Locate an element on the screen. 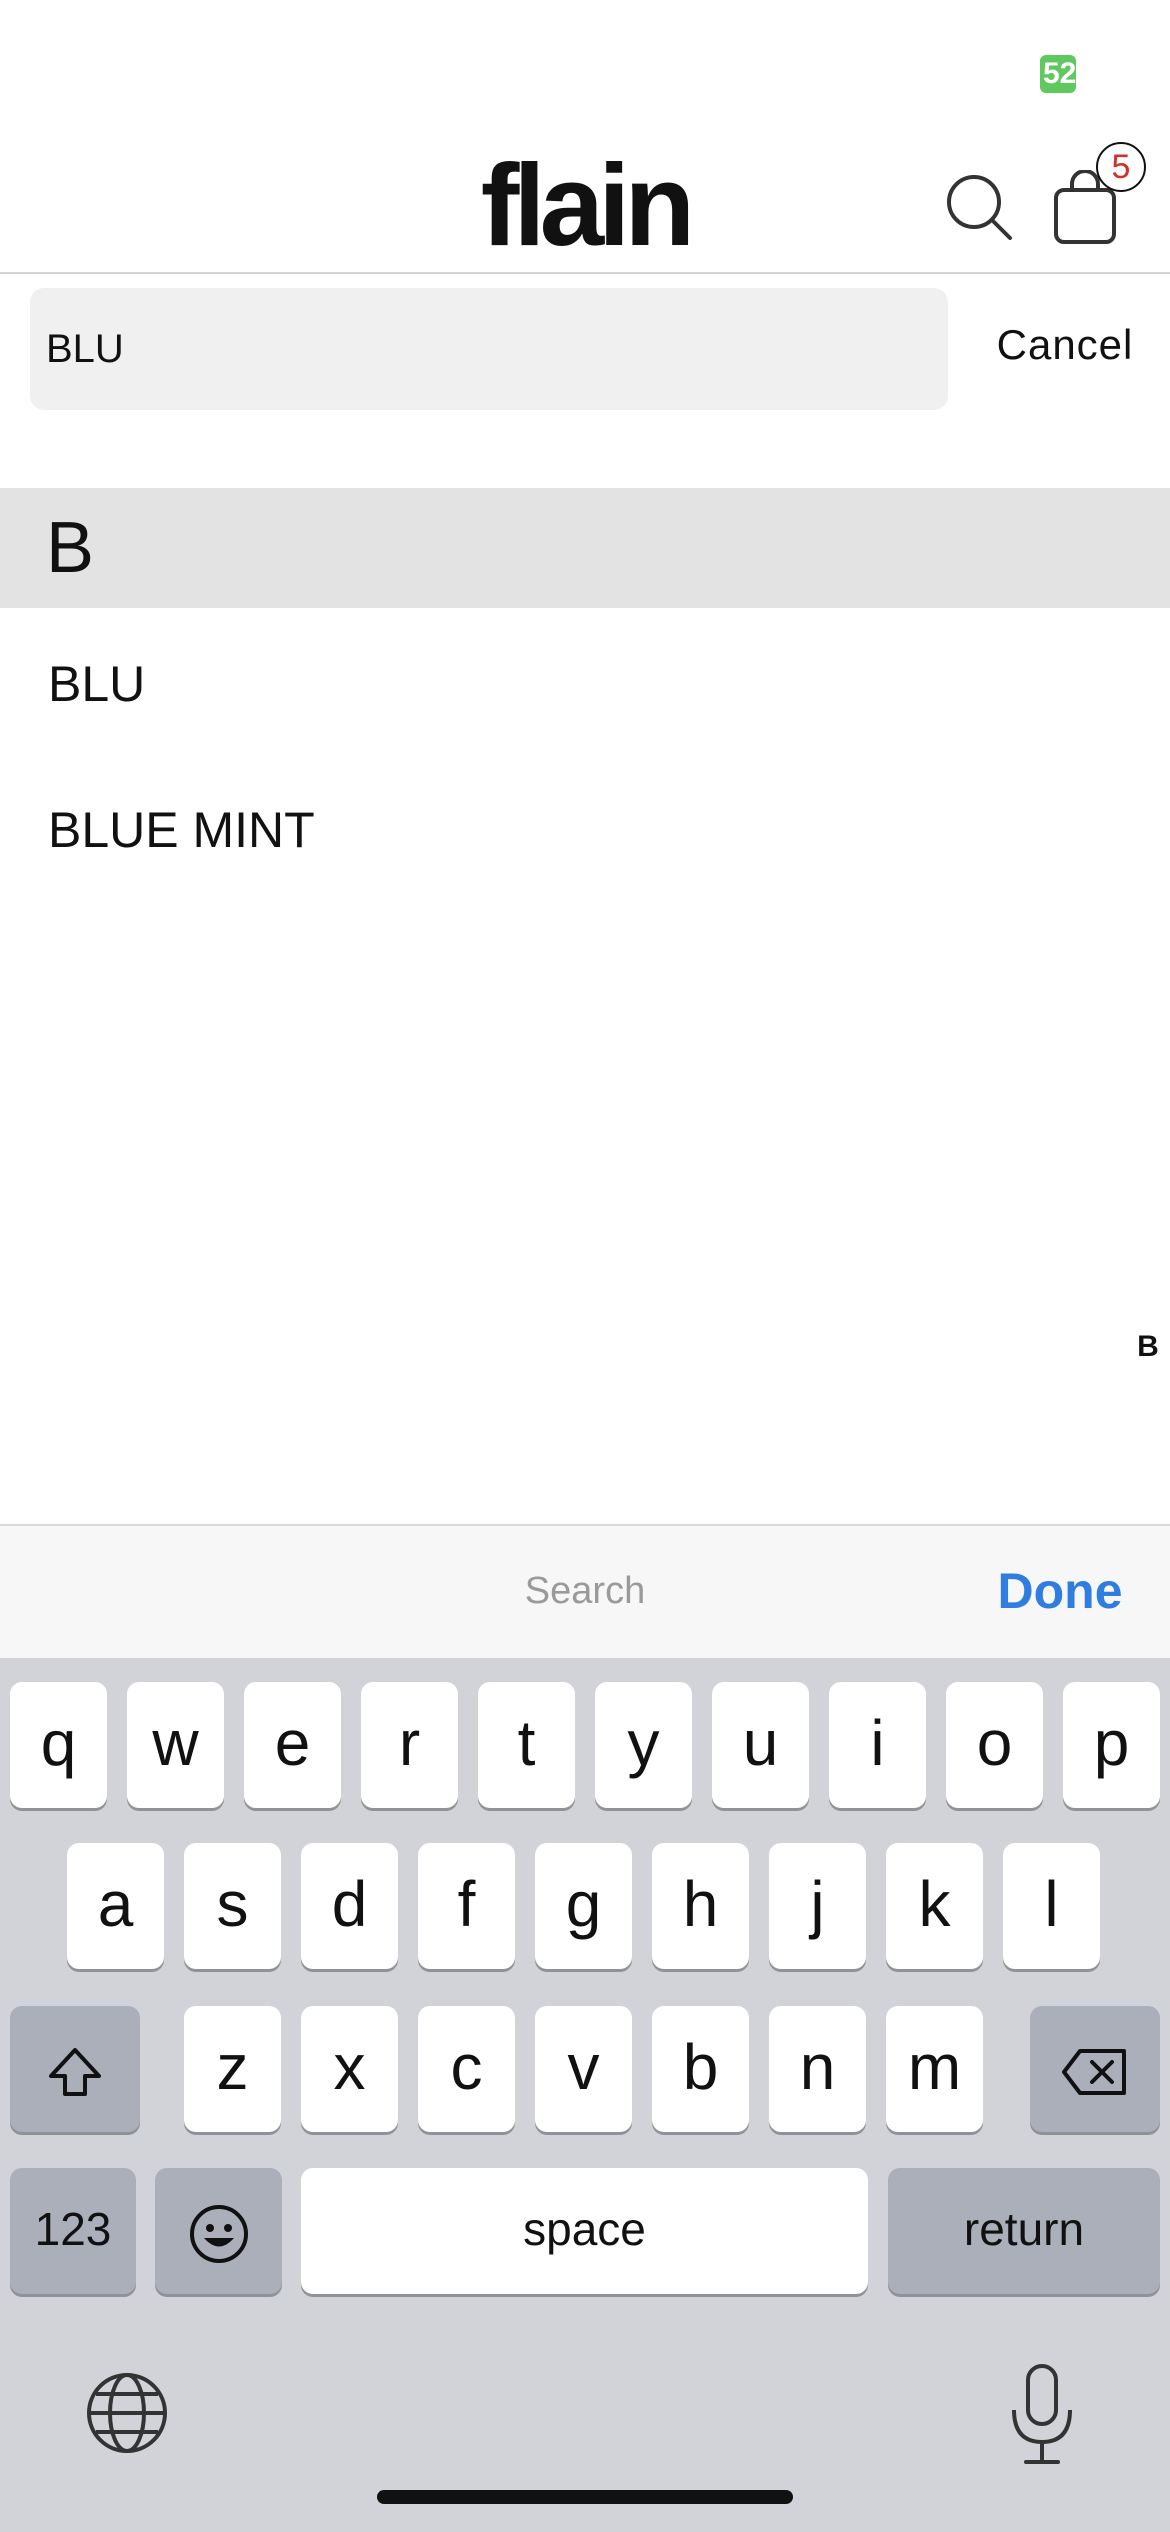  key-z: z is located at coordinates (232, 2069).